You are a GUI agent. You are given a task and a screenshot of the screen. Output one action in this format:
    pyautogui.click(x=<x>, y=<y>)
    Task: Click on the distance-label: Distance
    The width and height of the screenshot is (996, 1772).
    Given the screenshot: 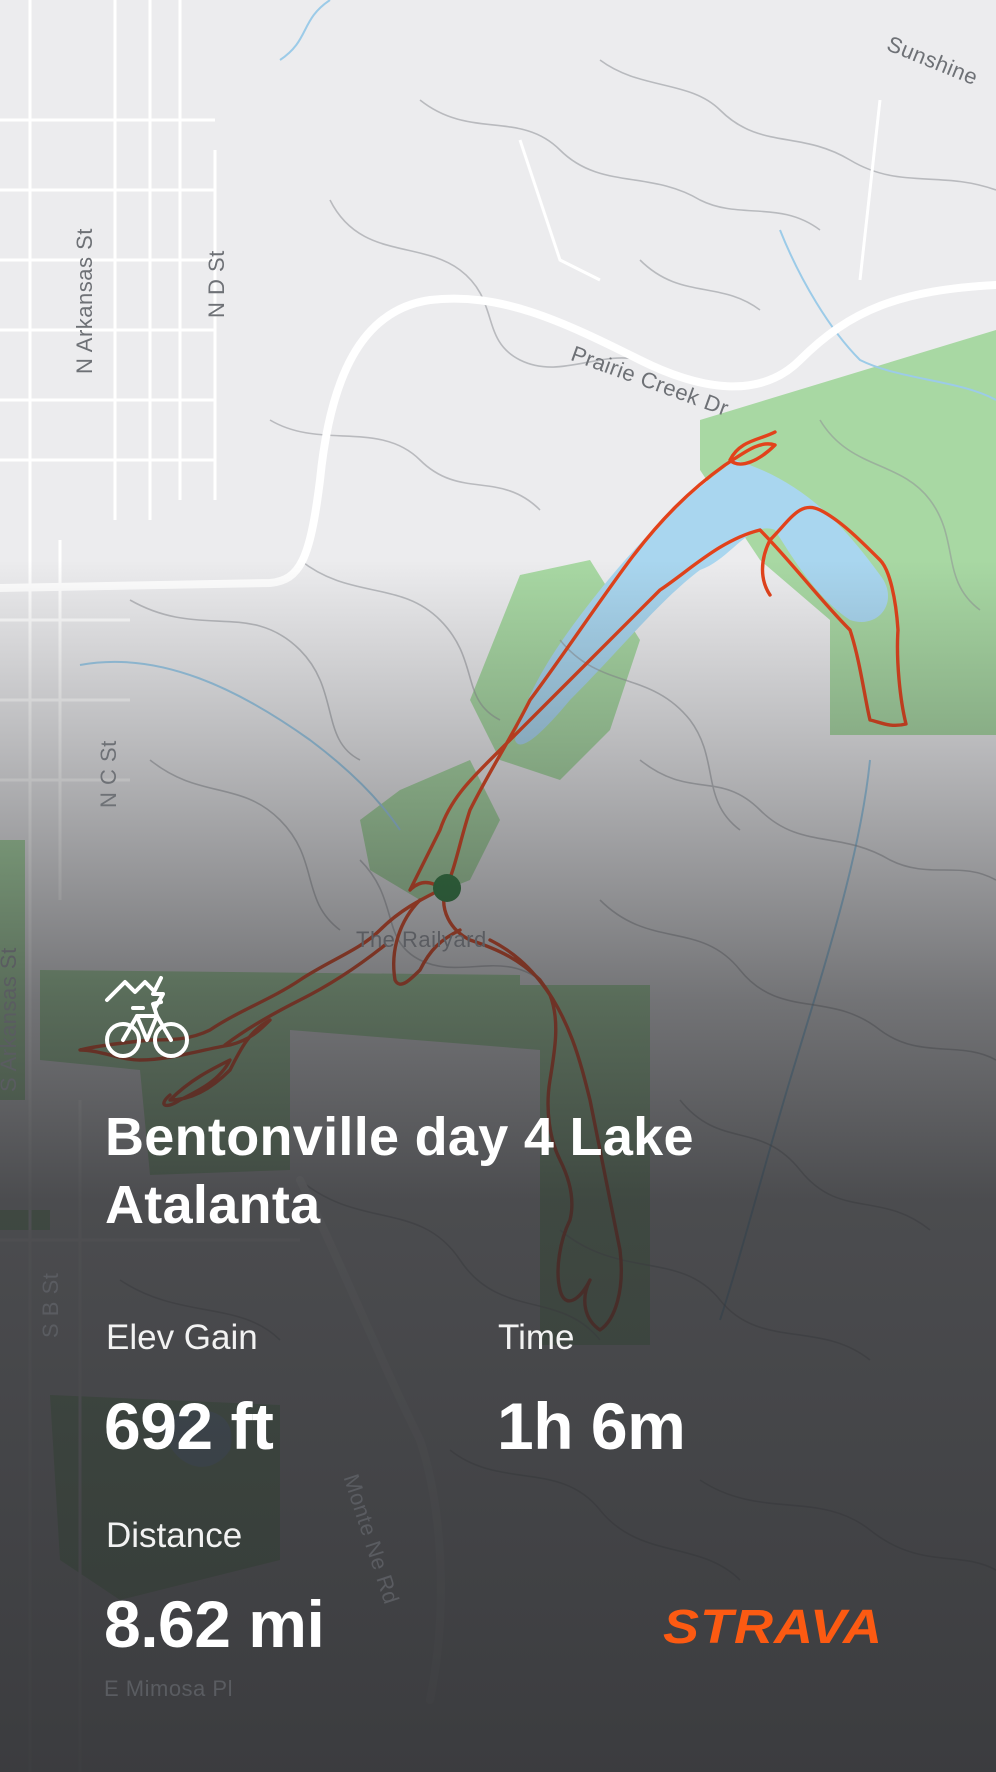 What is the action you would take?
    pyautogui.click(x=174, y=1535)
    